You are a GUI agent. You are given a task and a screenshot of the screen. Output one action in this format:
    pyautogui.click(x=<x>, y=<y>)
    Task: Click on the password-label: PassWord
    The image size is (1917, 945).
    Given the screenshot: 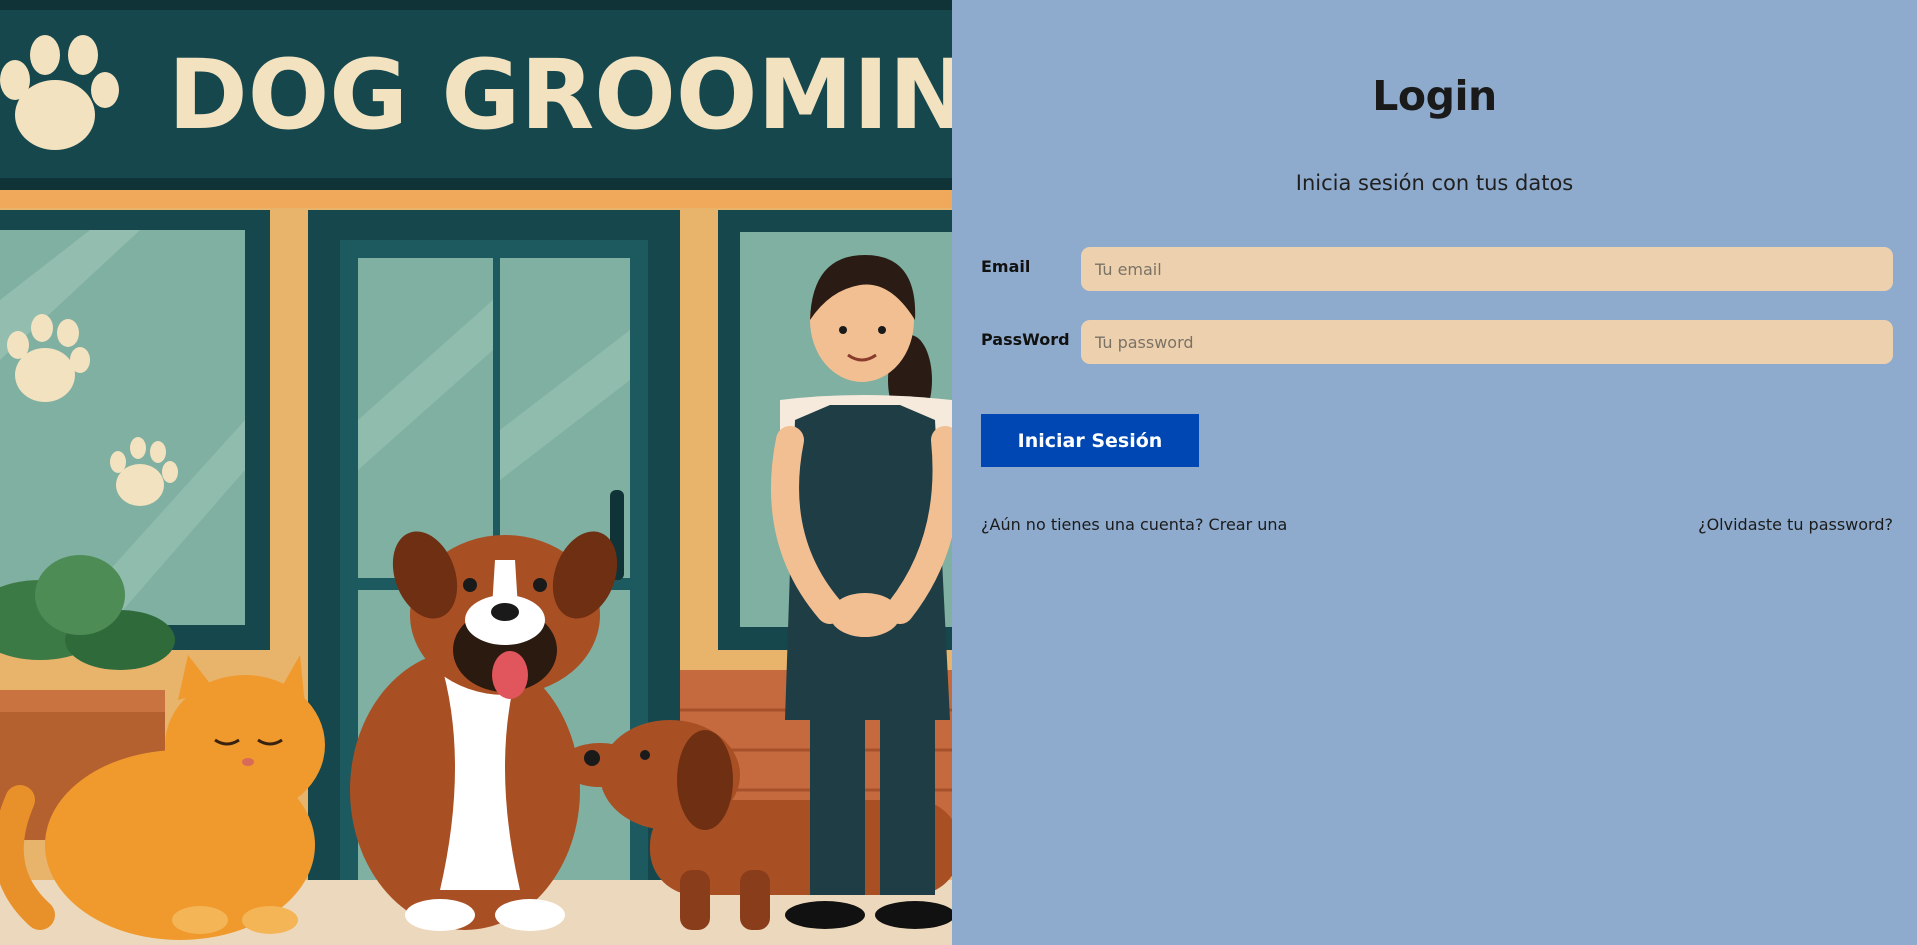 What is the action you would take?
    pyautogui.click(x=1025, y=339)
    